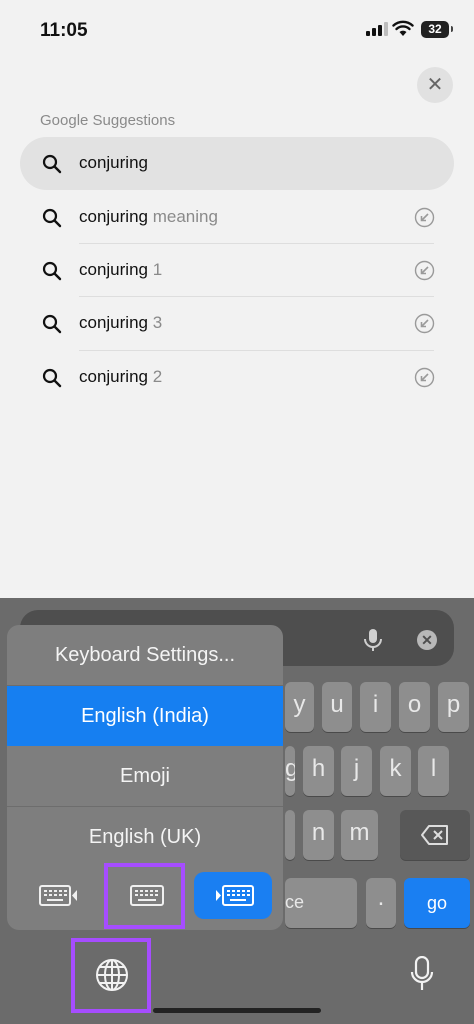  I want to click on left-keyboard-icon, so click(58, 895).